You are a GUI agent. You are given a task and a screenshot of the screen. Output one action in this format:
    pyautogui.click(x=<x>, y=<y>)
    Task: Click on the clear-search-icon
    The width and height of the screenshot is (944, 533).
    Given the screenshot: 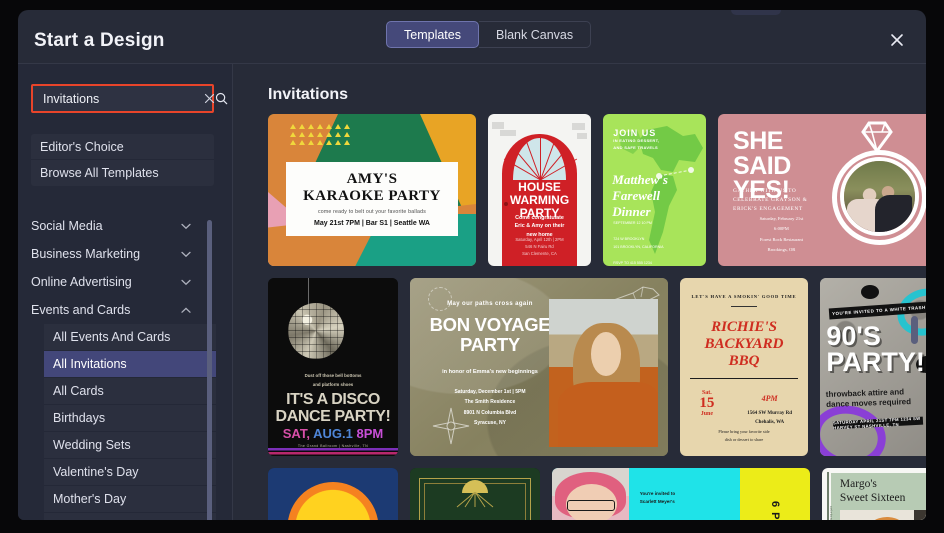 What is the action you would take?
    pyautogui.click(x=209, y=98)
    